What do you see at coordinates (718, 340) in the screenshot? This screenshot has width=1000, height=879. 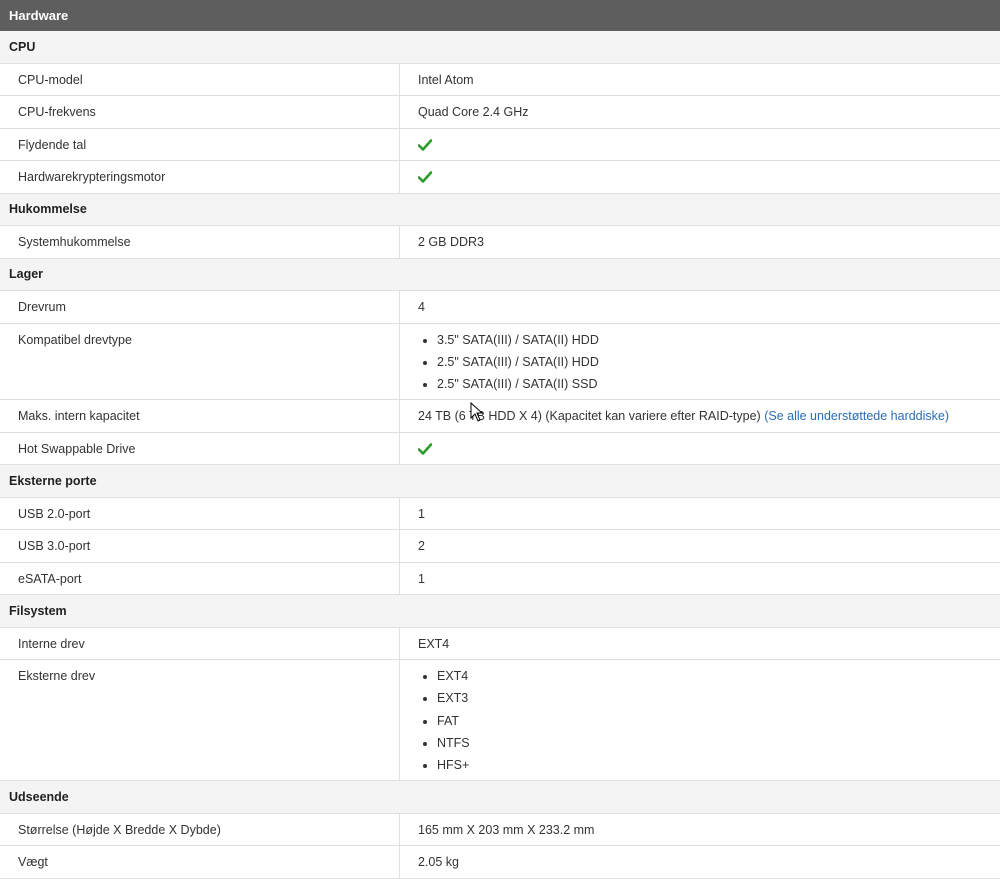 I see `list-item: 3.5" SATA(III) / SATA(II) HDD` at bounding box center [718, 340].